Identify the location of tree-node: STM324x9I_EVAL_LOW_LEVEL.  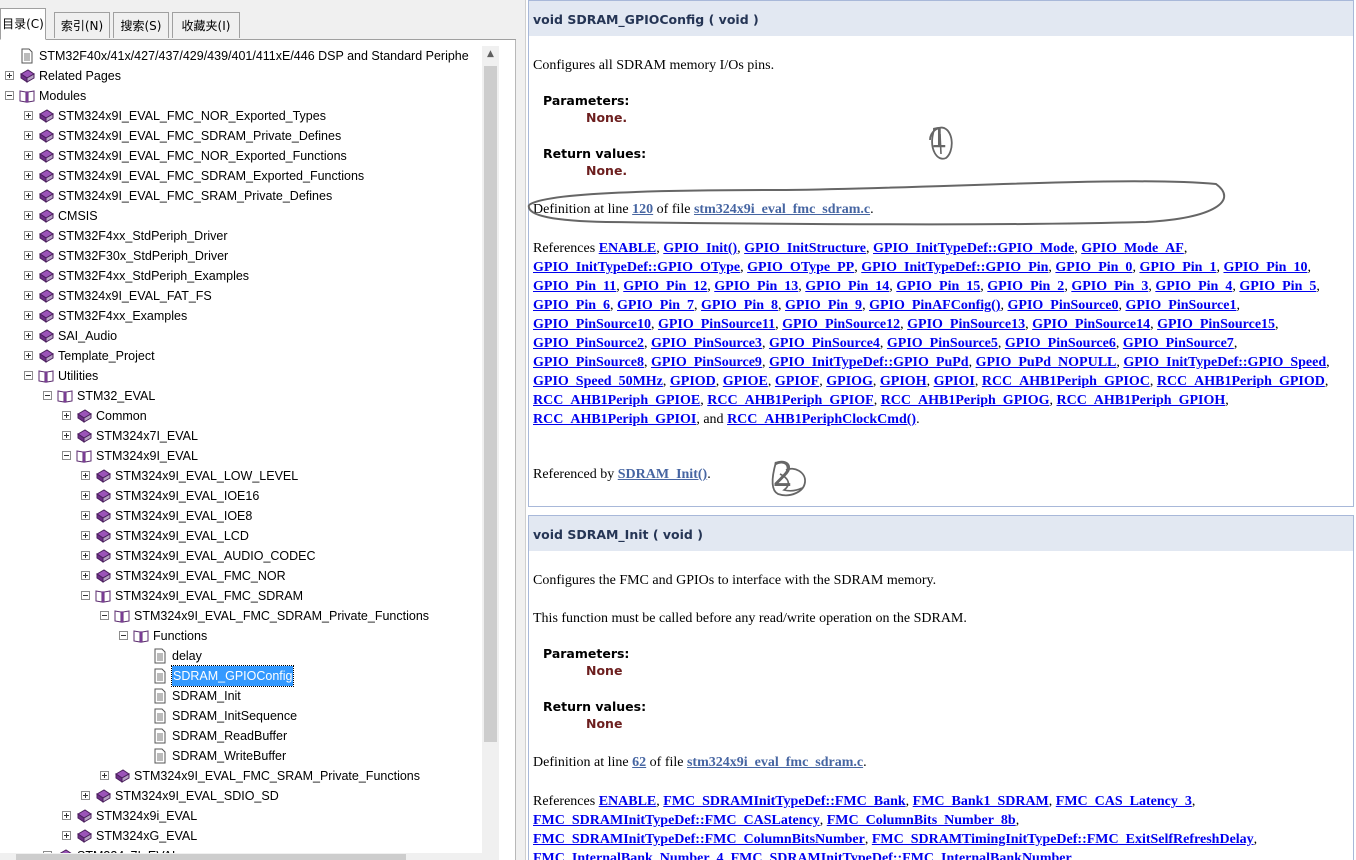
(241, 476).